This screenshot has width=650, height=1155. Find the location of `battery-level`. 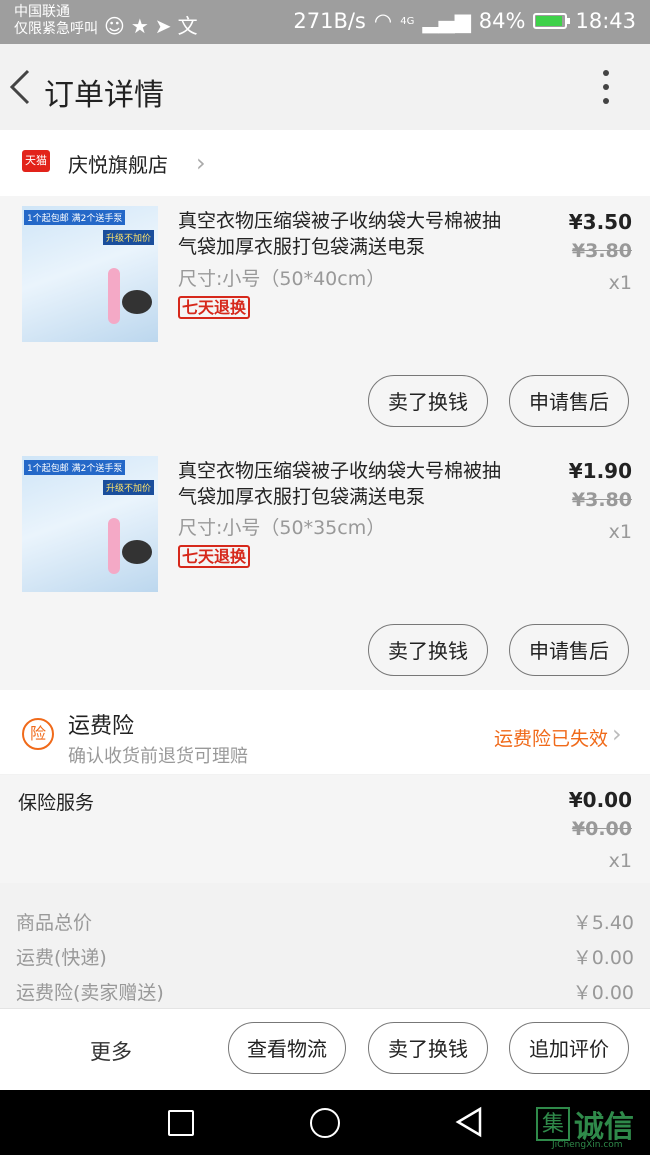

battery-level is located at coordinates (549, 21).